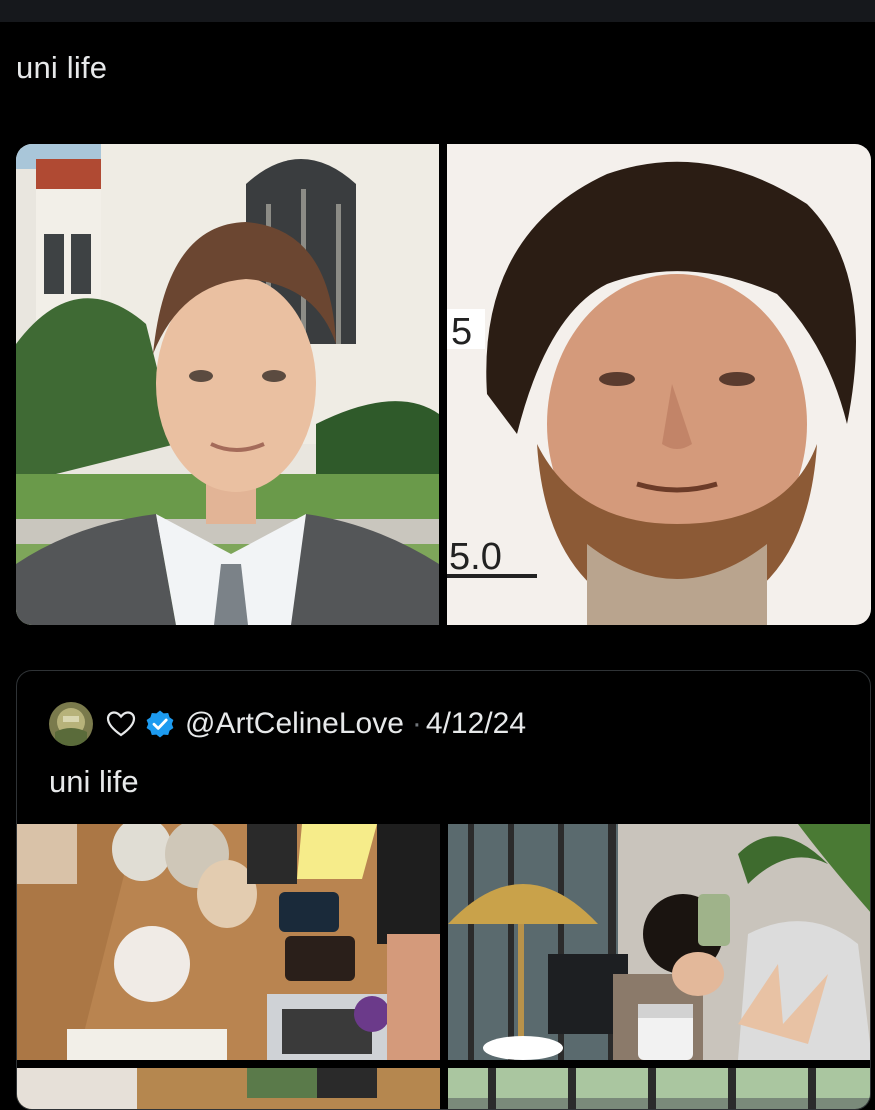 The height and width of the screenshot is (1110, 875). What do you see at coordinates (437, 11) in the screenshot?
I see `top-bar` at bounding box center [437, 11].